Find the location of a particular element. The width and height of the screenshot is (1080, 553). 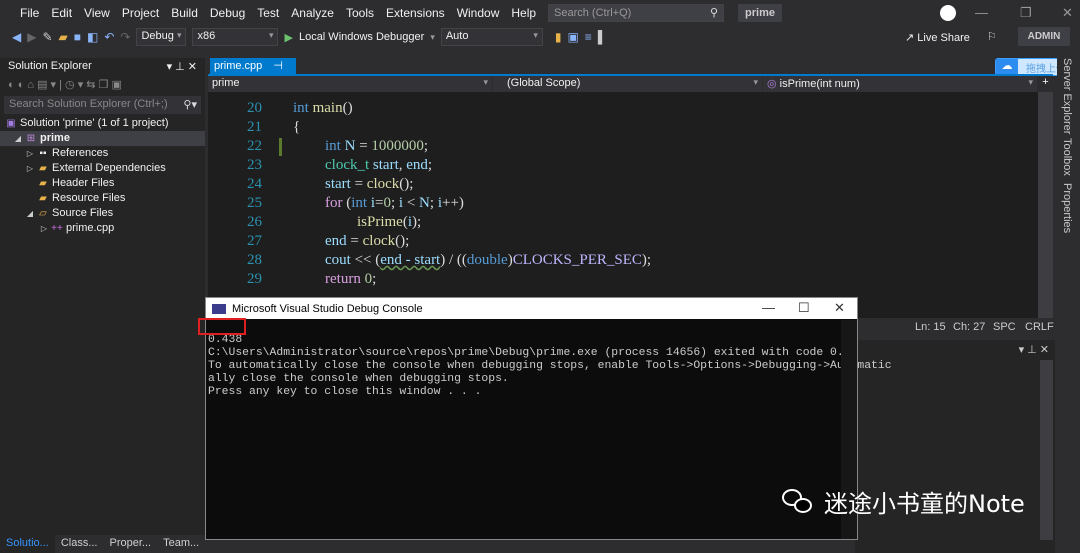

tree-references: ▷ ▪▪ References is located at coordinates (102, 153).